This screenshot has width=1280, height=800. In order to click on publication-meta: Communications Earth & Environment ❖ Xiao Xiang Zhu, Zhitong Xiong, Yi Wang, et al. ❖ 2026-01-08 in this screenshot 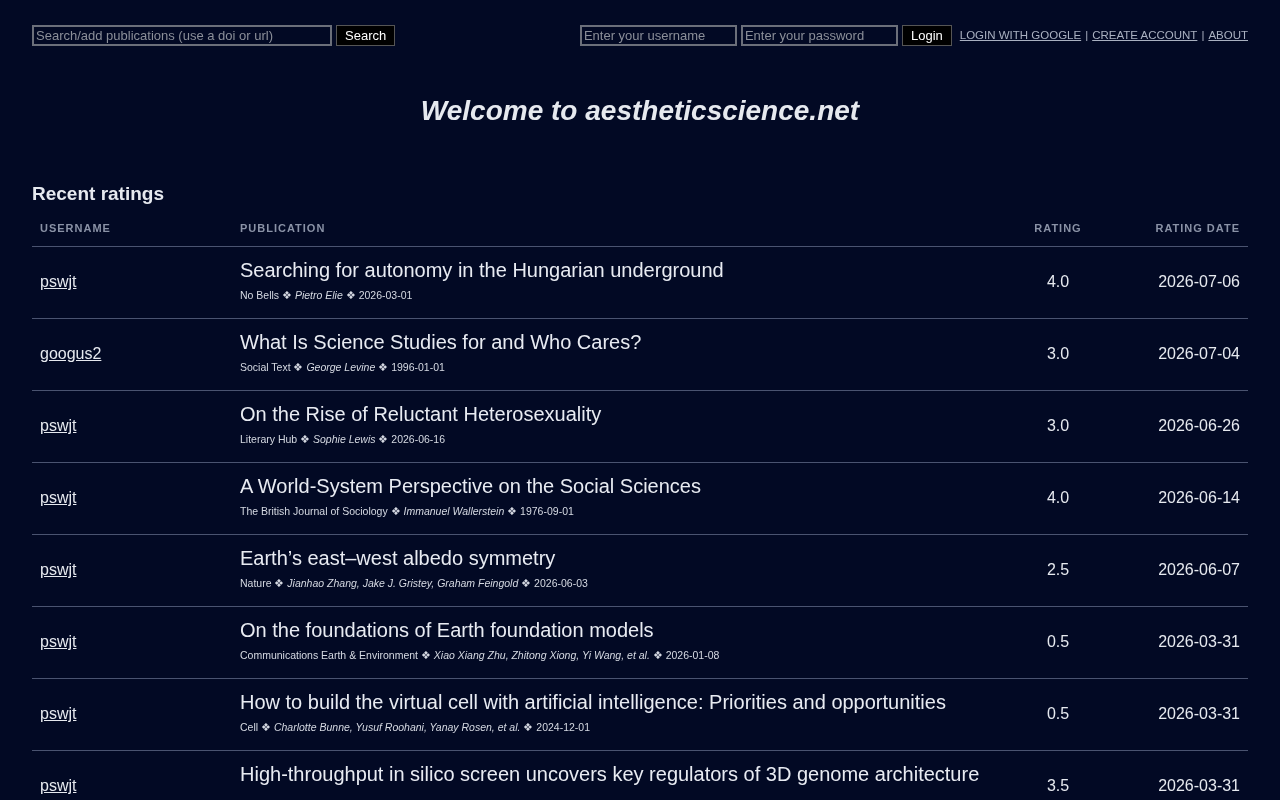, I will do `click(480, 655)`.